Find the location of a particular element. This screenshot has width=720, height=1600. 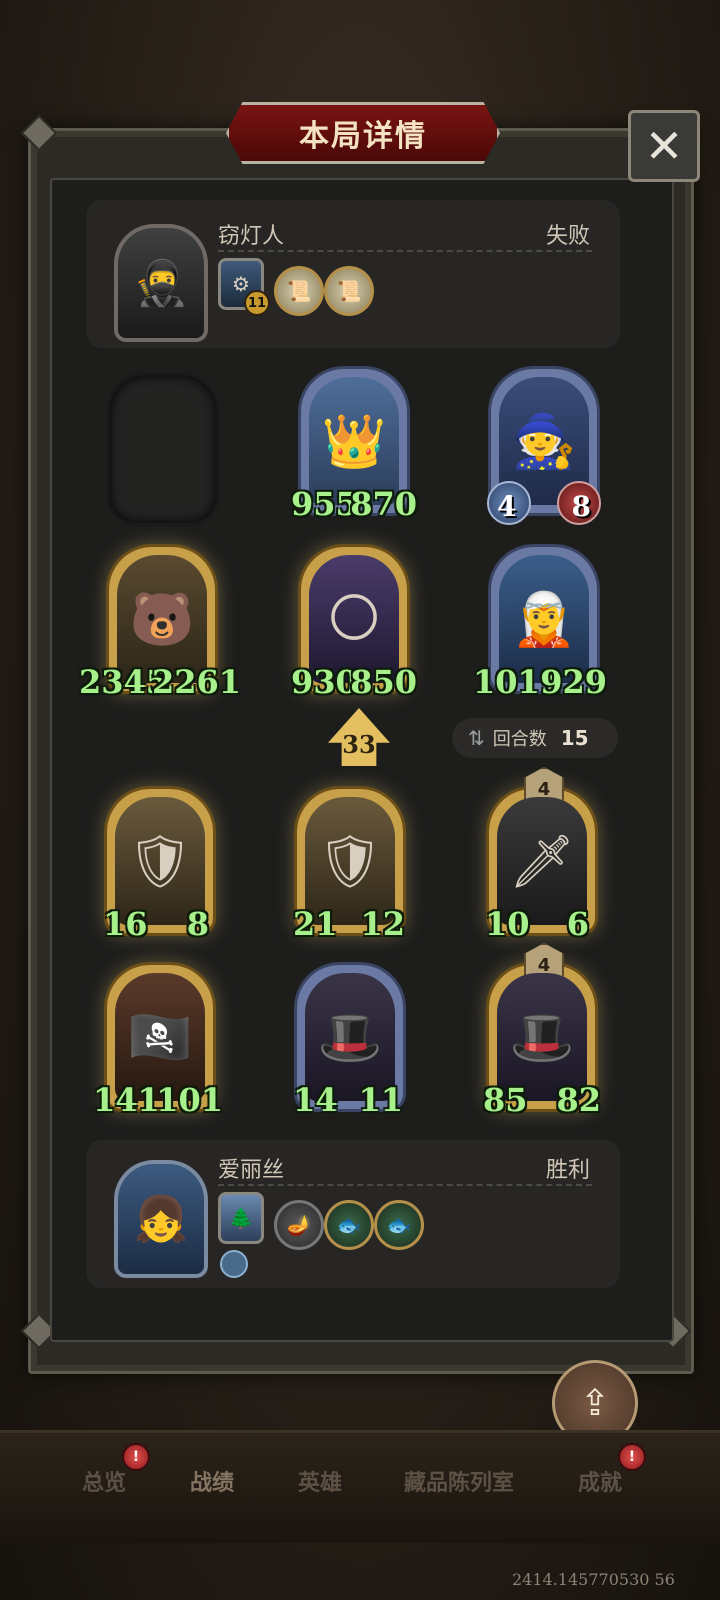

lamp-icon: 🪔 is located at coordinates (299, 1225).